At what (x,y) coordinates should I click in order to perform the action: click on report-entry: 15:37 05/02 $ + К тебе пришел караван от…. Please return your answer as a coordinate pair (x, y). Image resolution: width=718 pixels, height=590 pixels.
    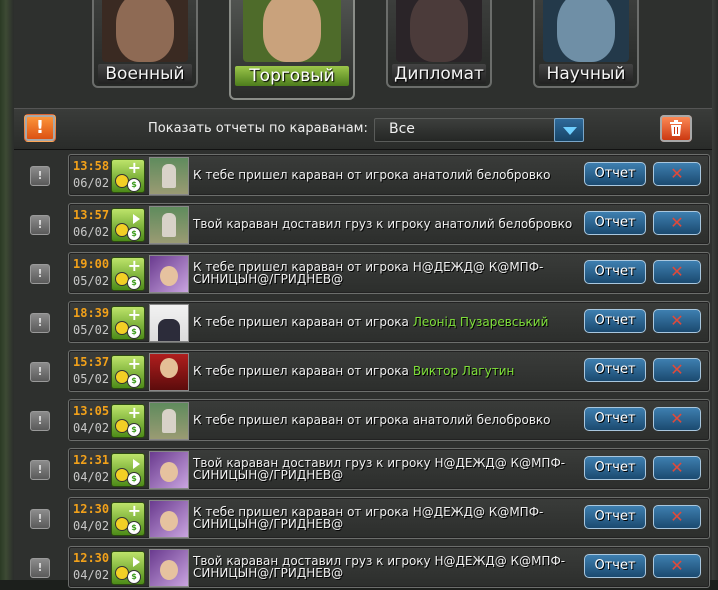
    Looking at the image, I should click on (389, 371).